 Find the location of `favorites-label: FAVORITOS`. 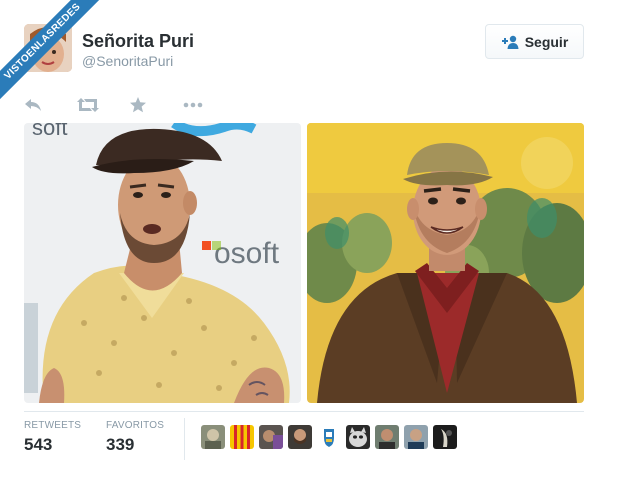

favorites-label: FAVORITOS is located at coordinates (135, 425).